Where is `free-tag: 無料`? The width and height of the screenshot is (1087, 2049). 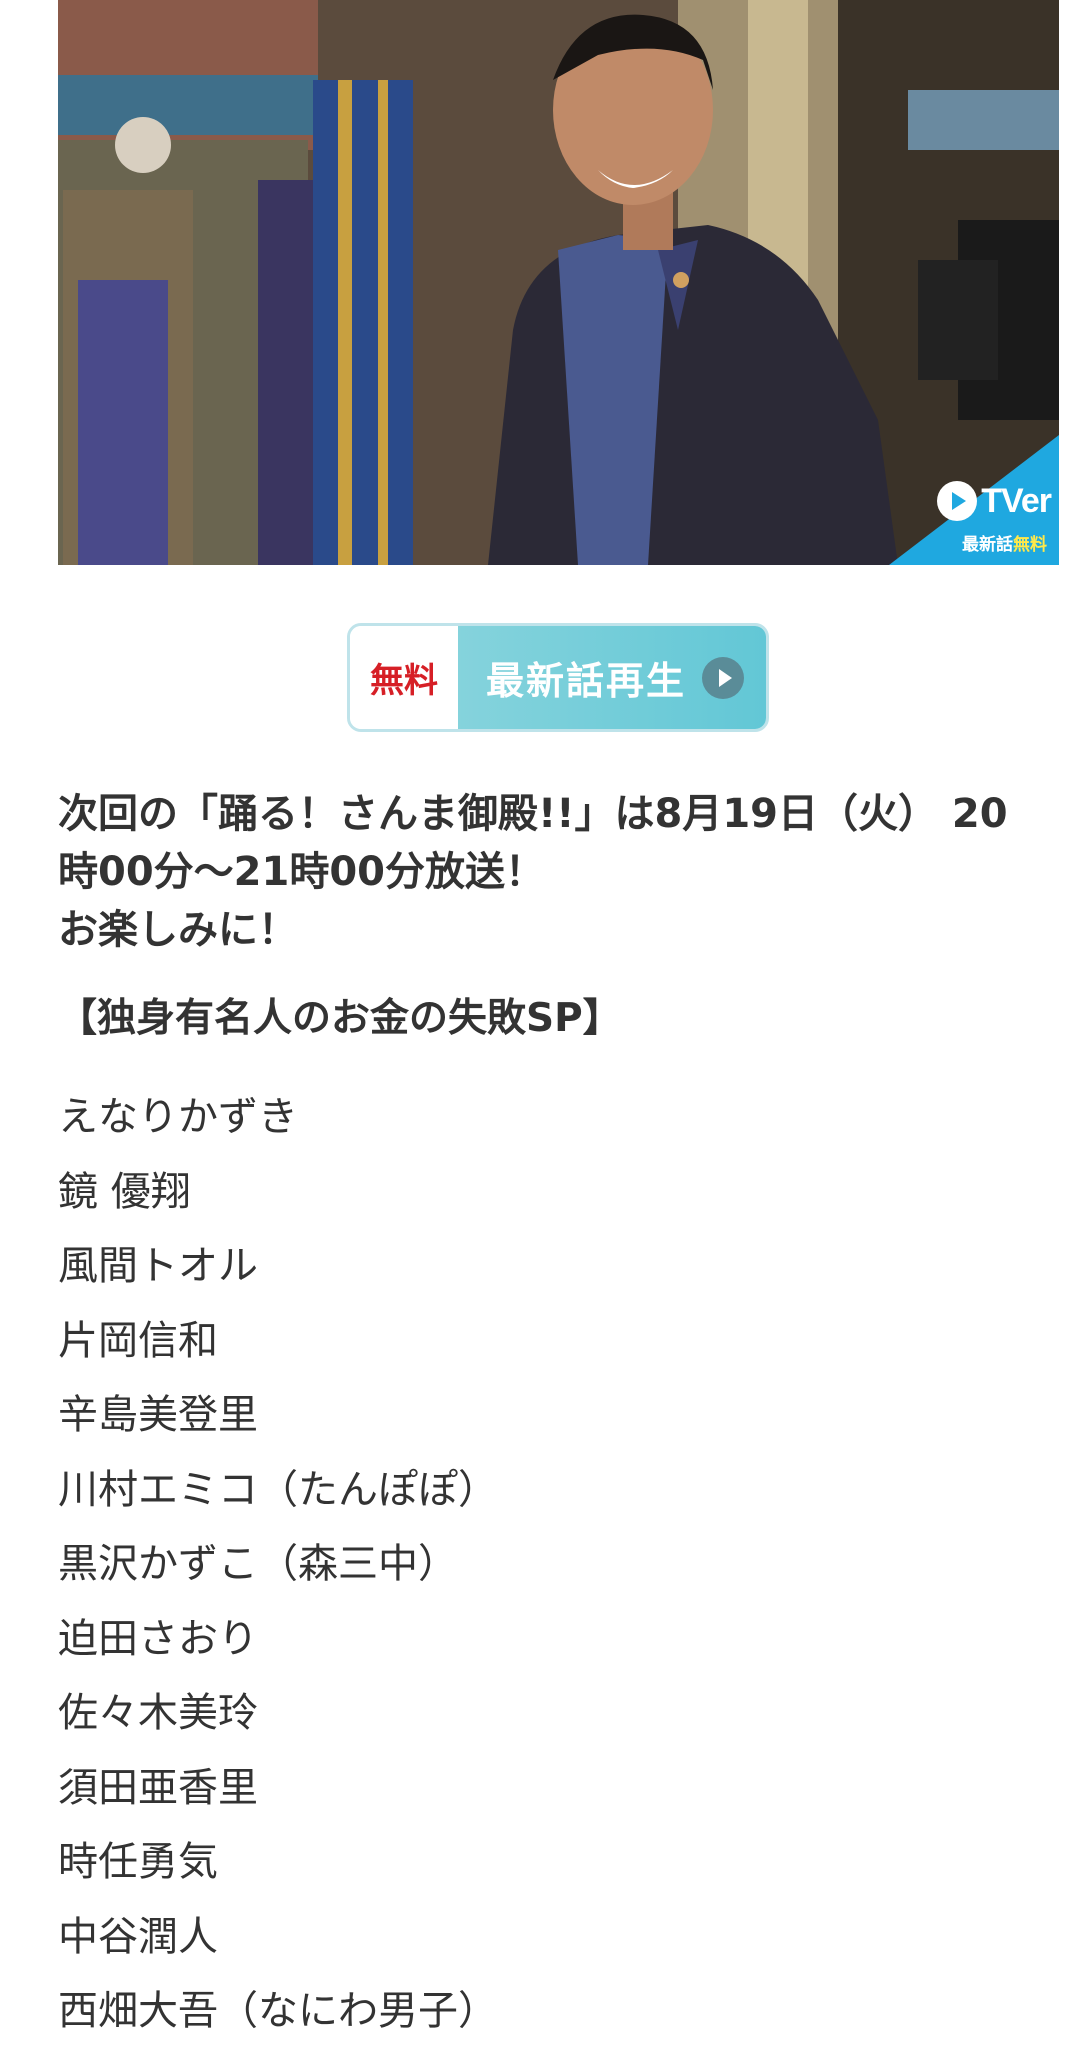 free-tag: 無料 is located at coordinates (404, 677).